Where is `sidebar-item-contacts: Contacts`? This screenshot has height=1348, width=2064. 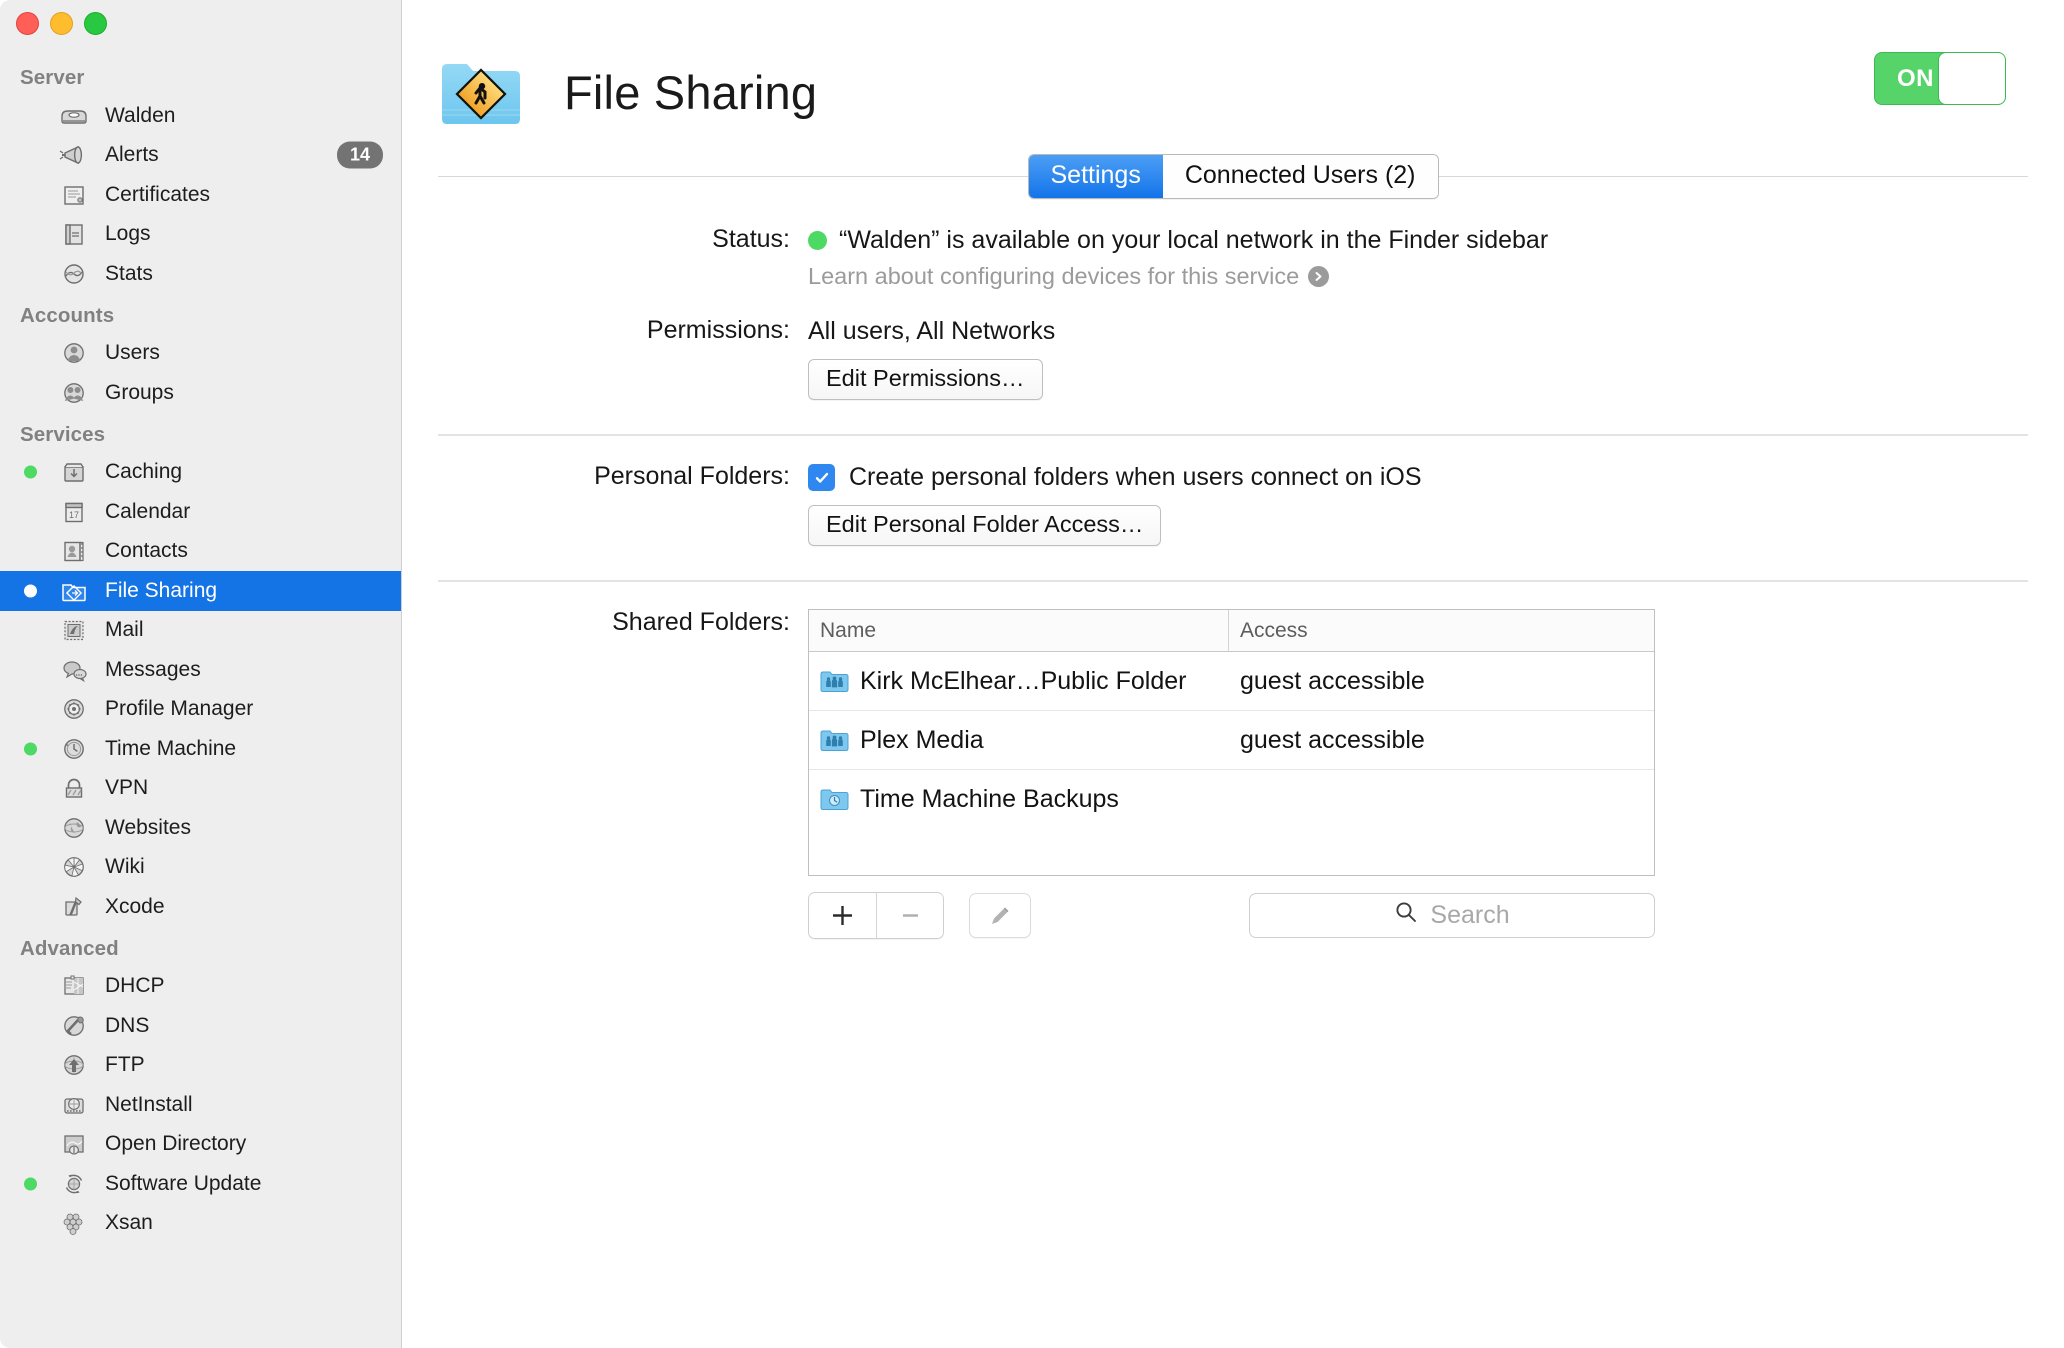 sidebar-item-contacts: Contacts is located at coordinates (200, 552).